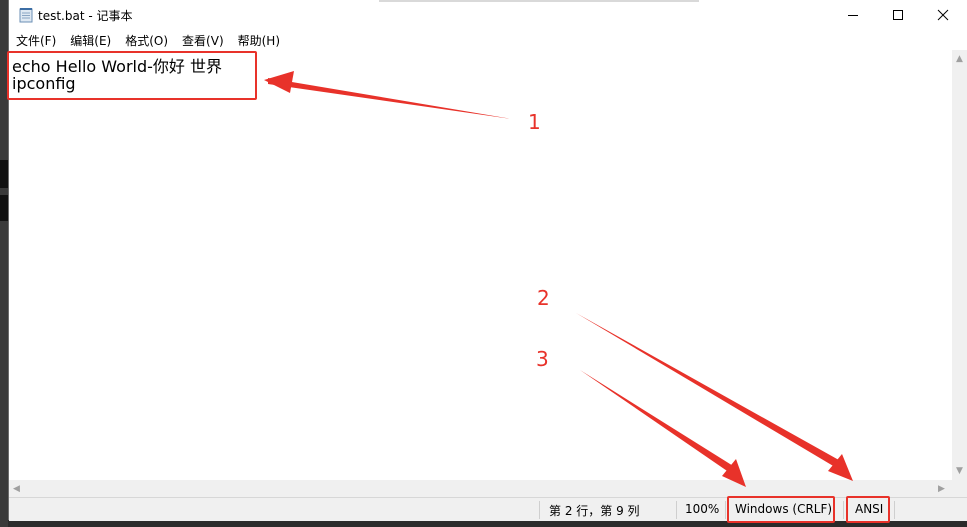 The height and width of the screenshot is (527, 967). What do you see at coordinates (146, 40) in the screenshot?
I see `menu-format: 格式(O)` at bounding box center [146, 40].